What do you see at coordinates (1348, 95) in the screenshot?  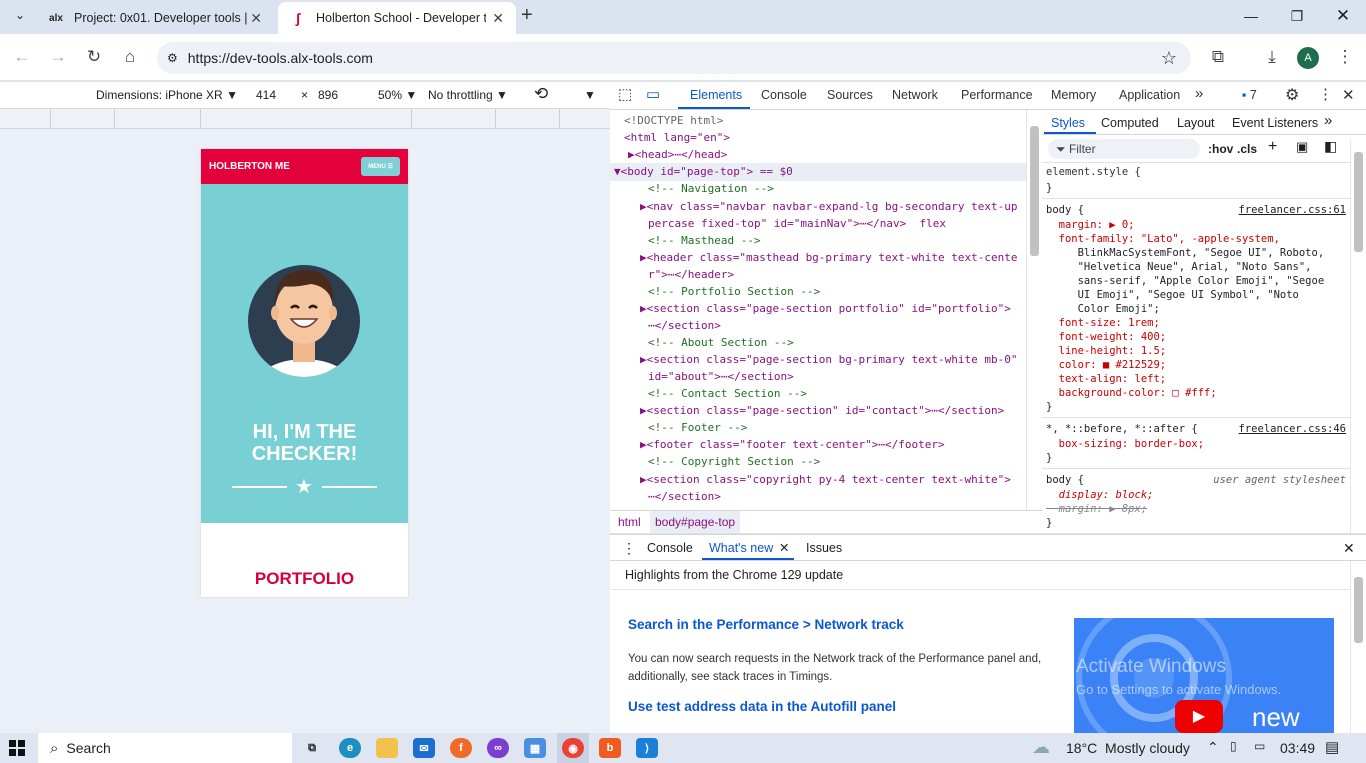 I see `close-devtools-icon: ✕` at bounding box center [1348, 95].